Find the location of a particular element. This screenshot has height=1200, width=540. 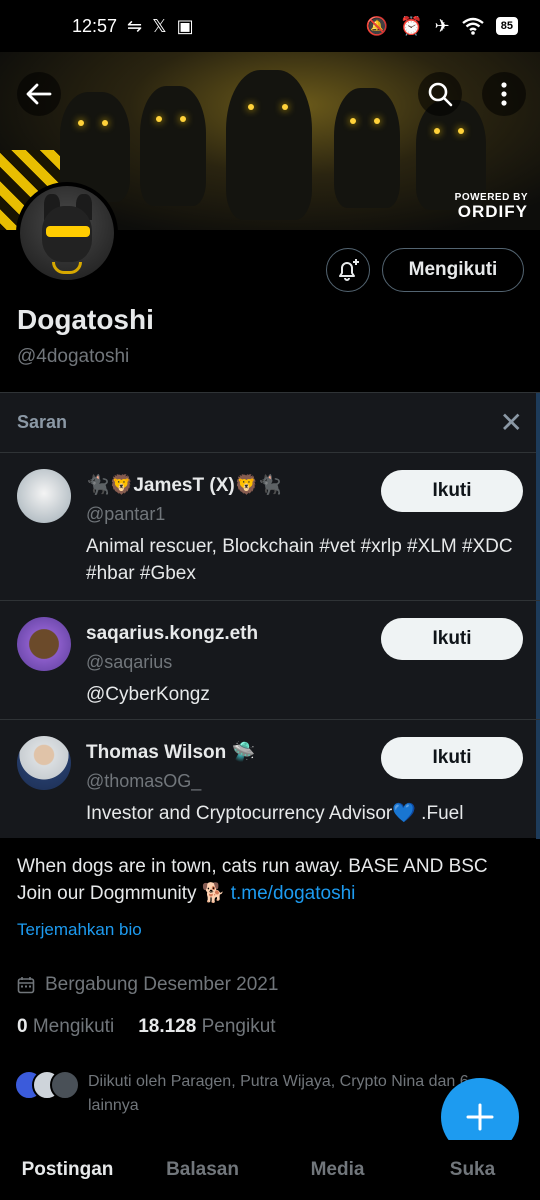

following-count: 0 is located at coordinates (22, 1026).